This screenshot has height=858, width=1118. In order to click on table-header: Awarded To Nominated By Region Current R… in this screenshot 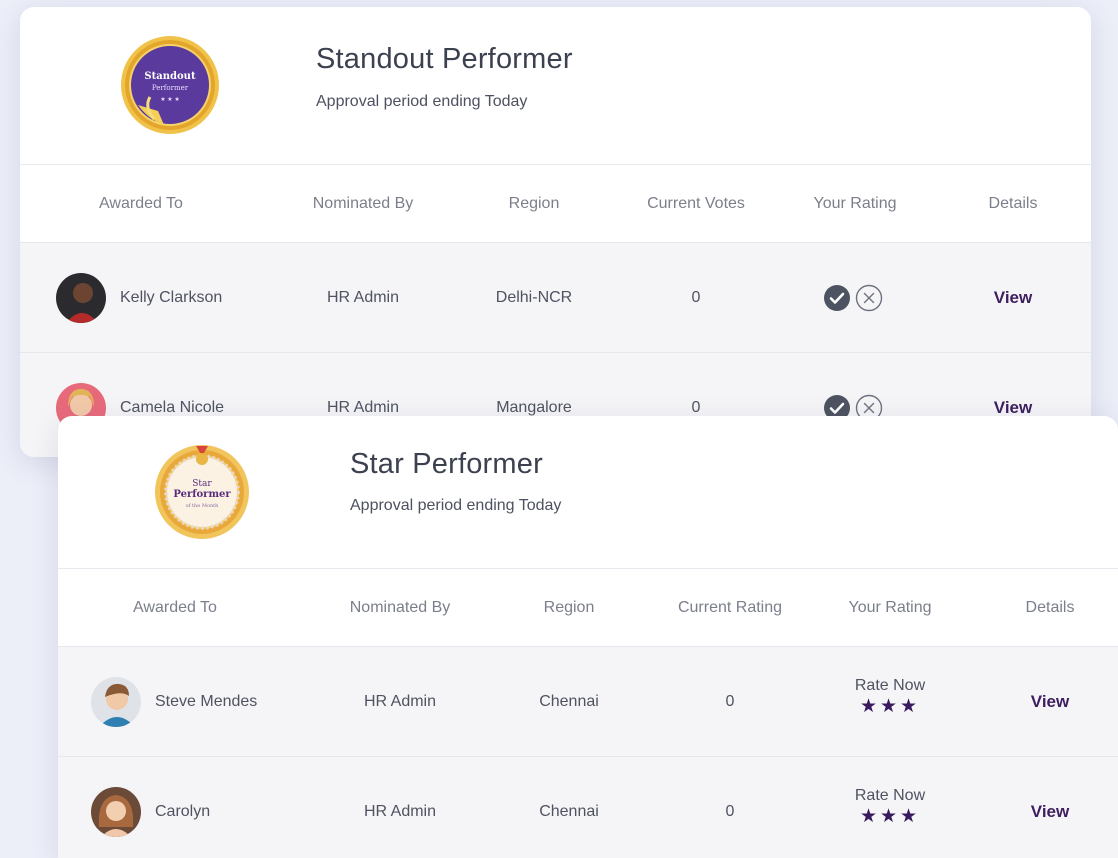, I will do `click(588, 608)`.